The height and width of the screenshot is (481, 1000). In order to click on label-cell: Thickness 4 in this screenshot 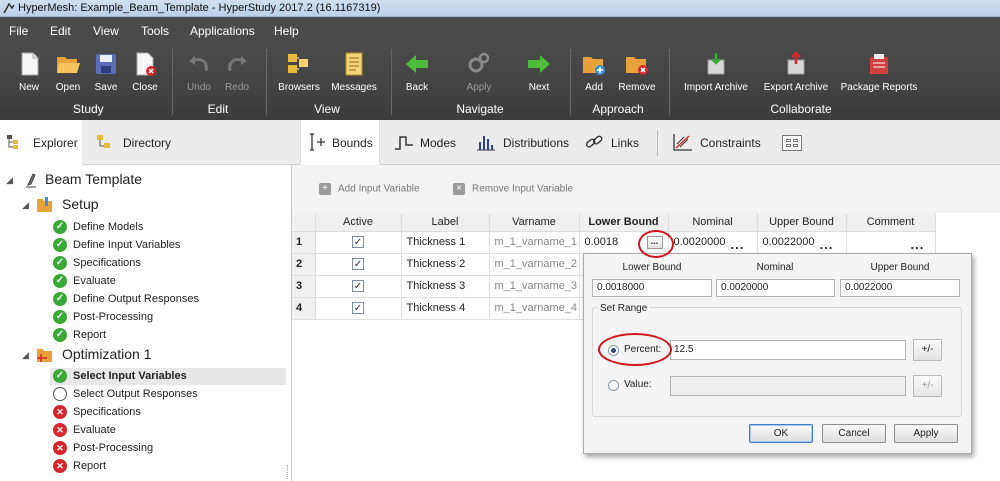, I will do `click(445, 308)`.